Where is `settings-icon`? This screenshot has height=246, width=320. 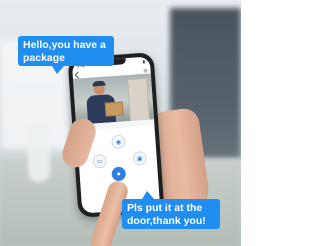
settings-icon is located at coordinates (145, 70).